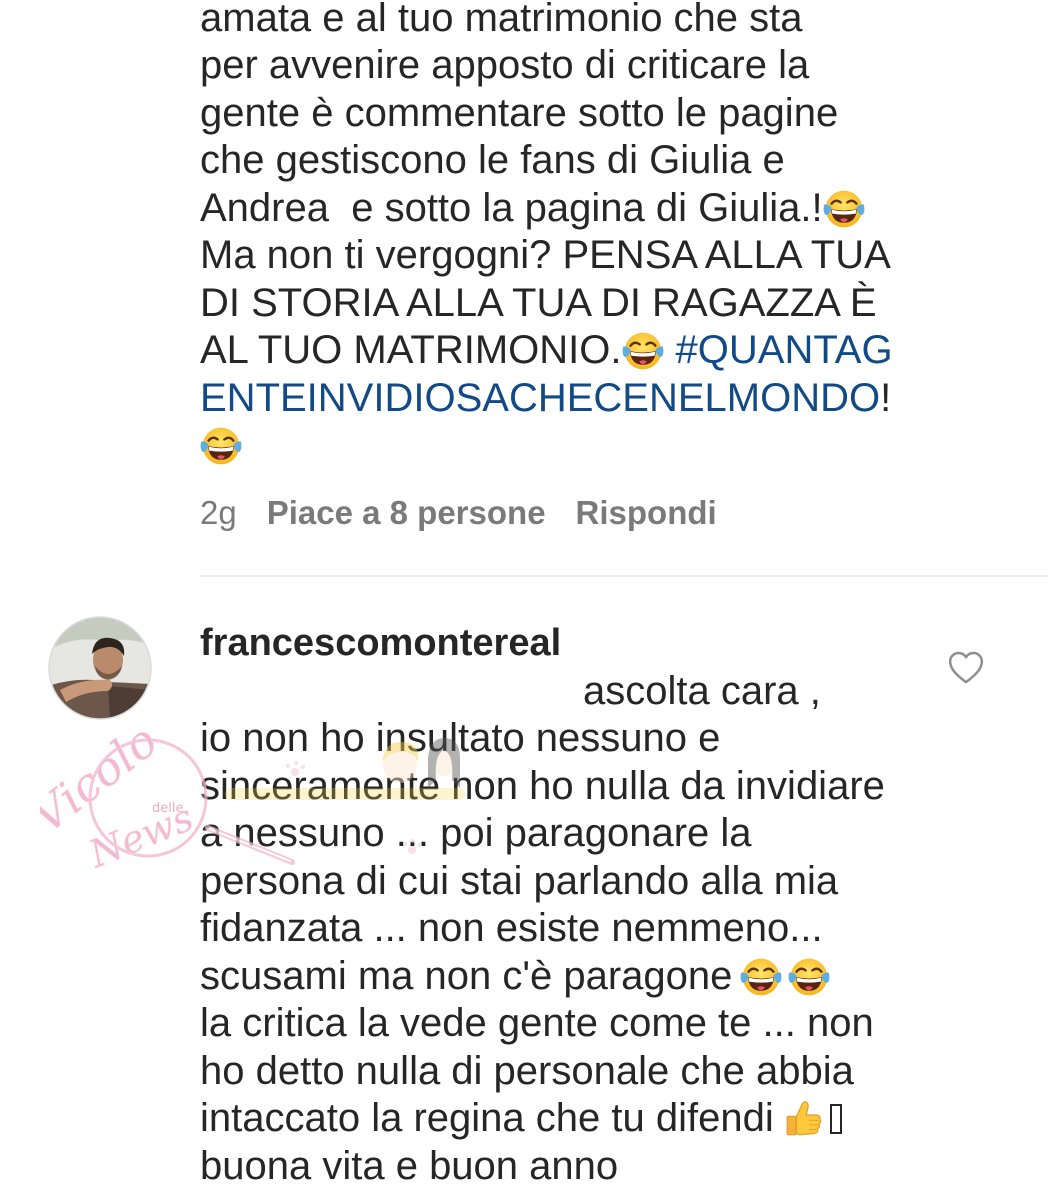 This screenshot has height=1200, width=1048. I want to click on reply-button: Rispondi, so click(646, 513).